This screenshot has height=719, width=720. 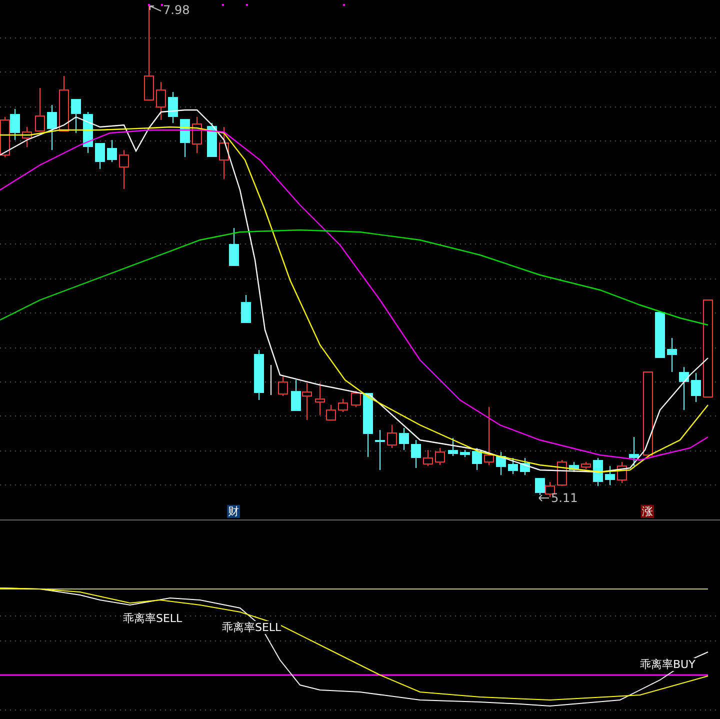 I want to click on event-marker: 财, so click(x=233, y=511).